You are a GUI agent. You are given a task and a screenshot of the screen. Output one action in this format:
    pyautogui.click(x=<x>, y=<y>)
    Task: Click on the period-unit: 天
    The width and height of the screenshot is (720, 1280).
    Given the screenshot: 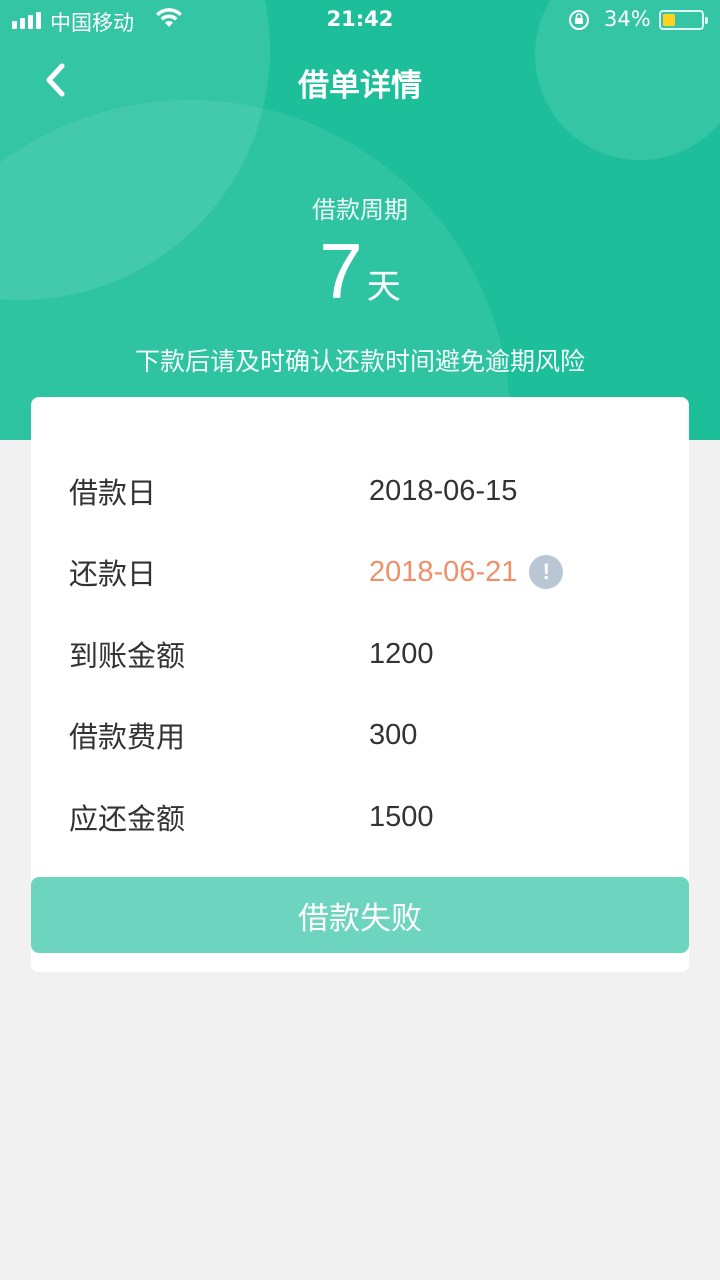 What is the action you would take?
    pyautogui.click(x=383, y=287)
    